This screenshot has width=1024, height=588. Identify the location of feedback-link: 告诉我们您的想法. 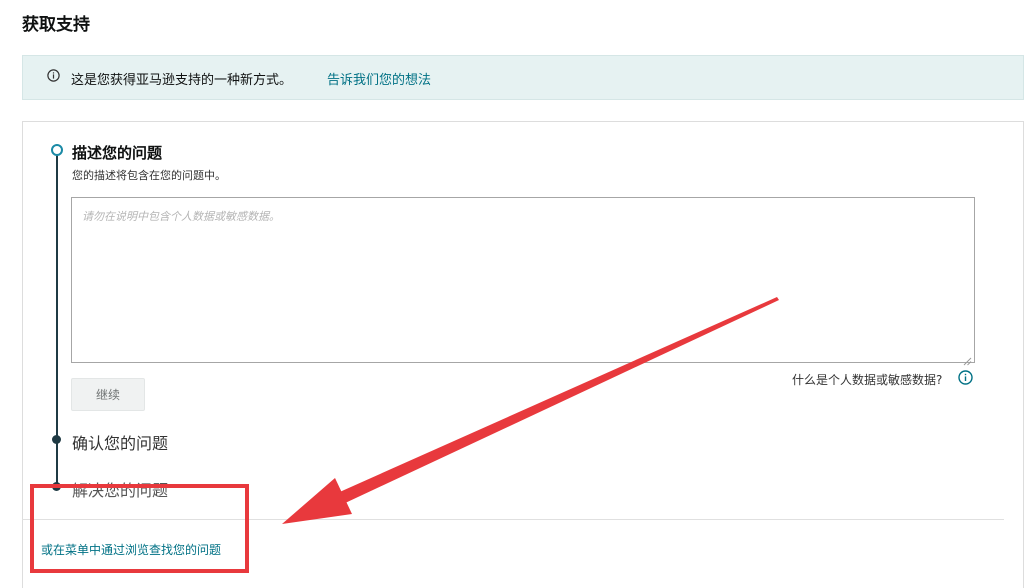
(379, 78).